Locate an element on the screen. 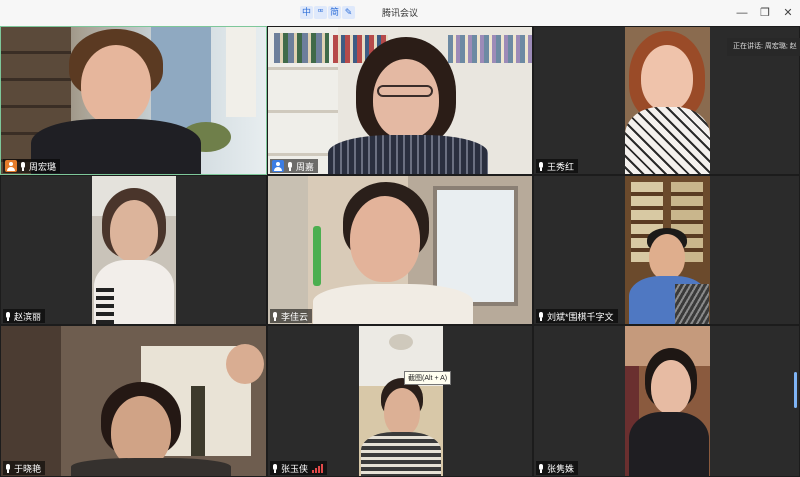 The image size is (800, 477). participant-label: 刘斌*围棋千字文 is located at coordinates (577, 316).